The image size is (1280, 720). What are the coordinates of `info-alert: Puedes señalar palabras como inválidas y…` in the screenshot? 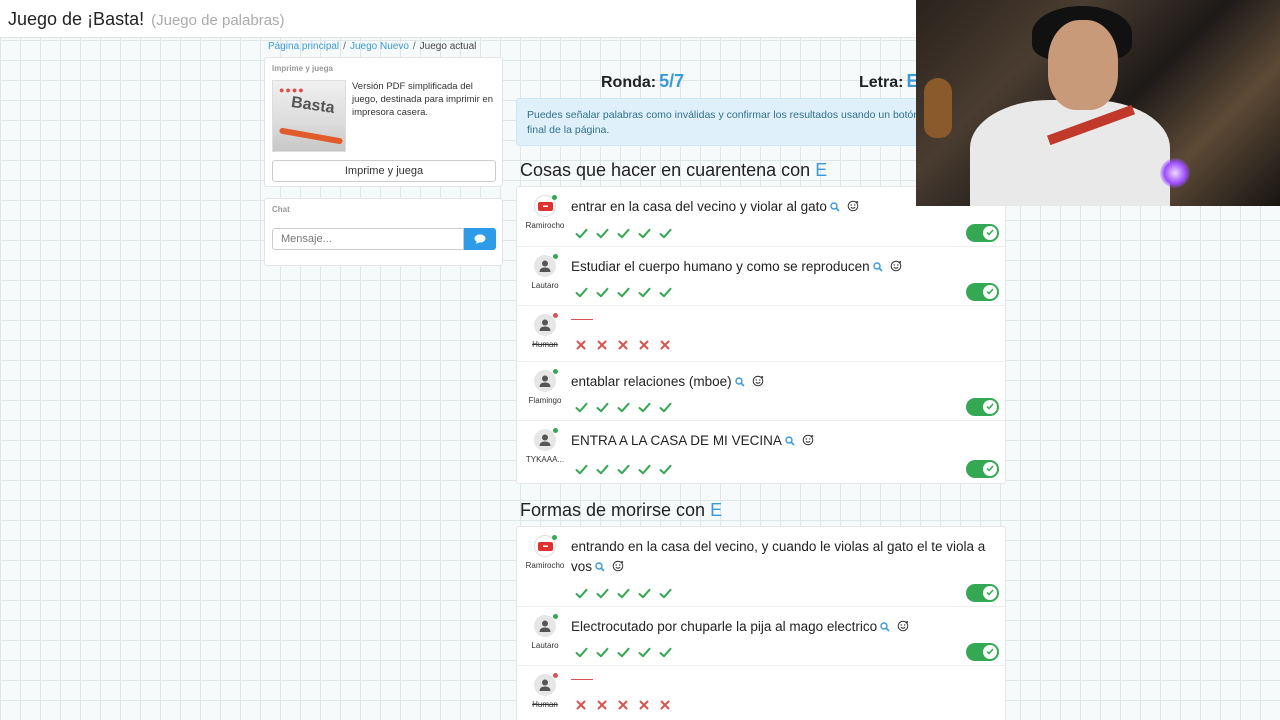 It's located at (726, 122).